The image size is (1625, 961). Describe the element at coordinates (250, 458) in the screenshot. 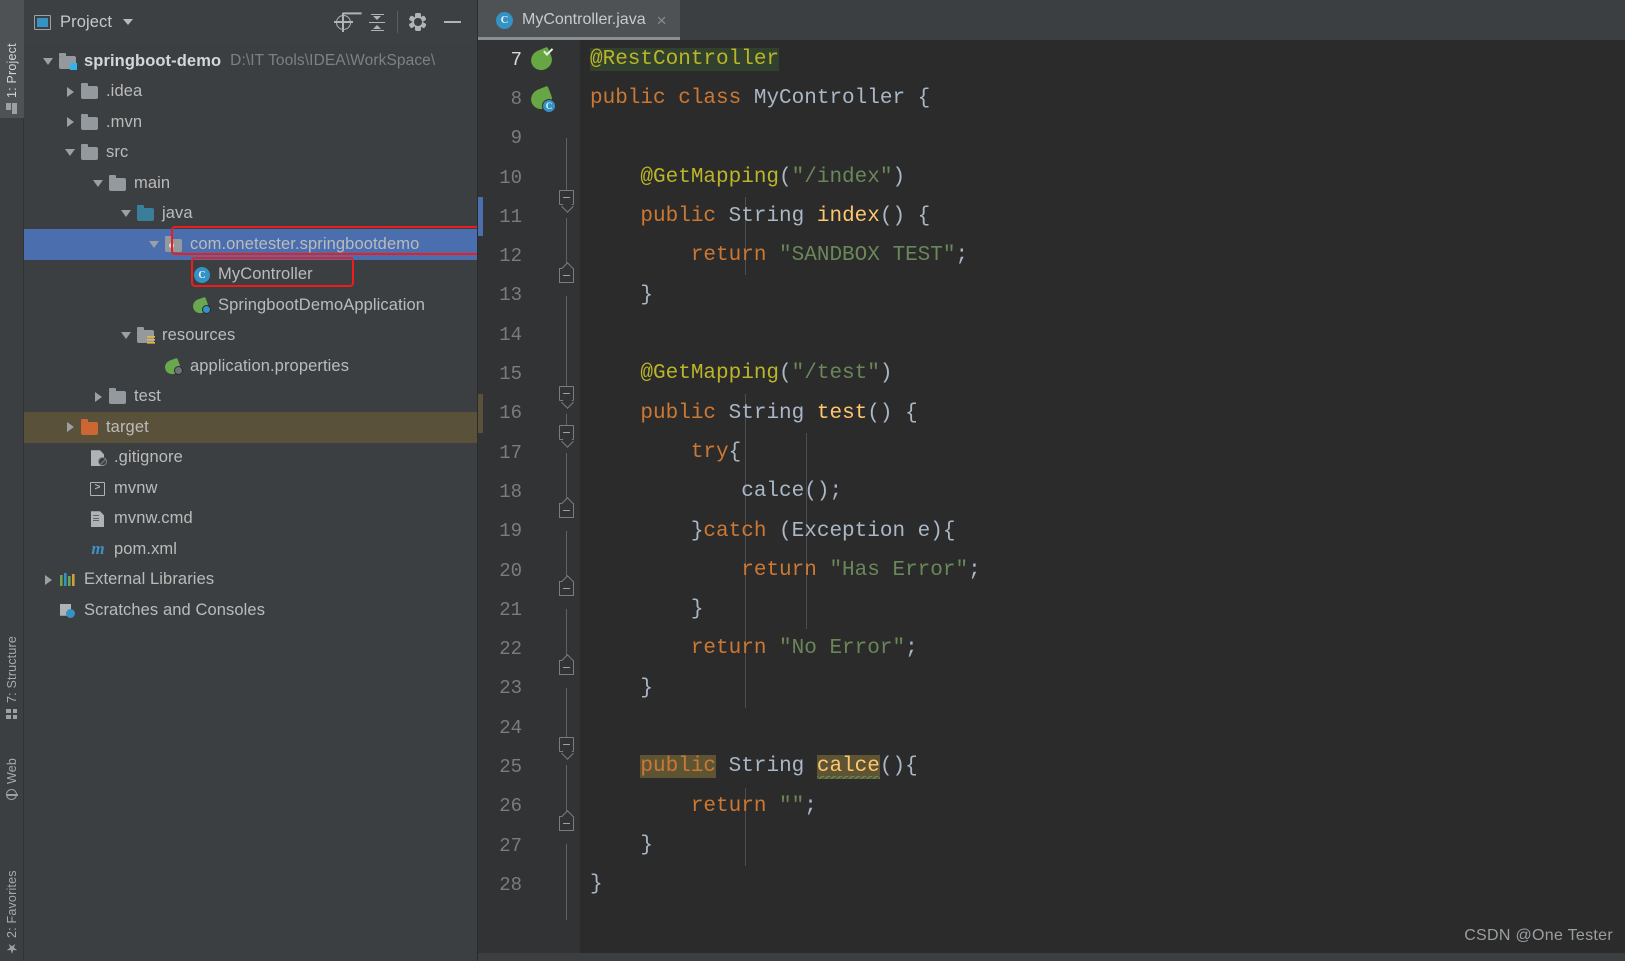

I see `tree-row-gitignore: .gitignore` at that location.